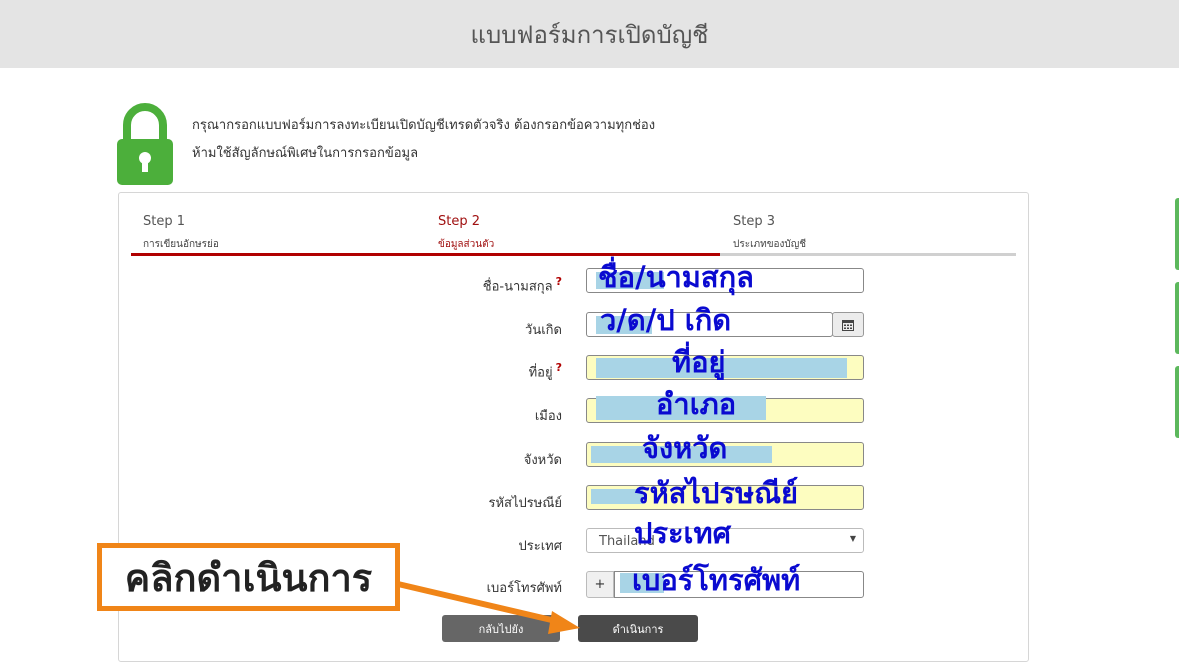 The image size is (1179, 662). Describe the element at coordinates (868, 254) in the screenshot. I see `step-progress-remaining` at that location.